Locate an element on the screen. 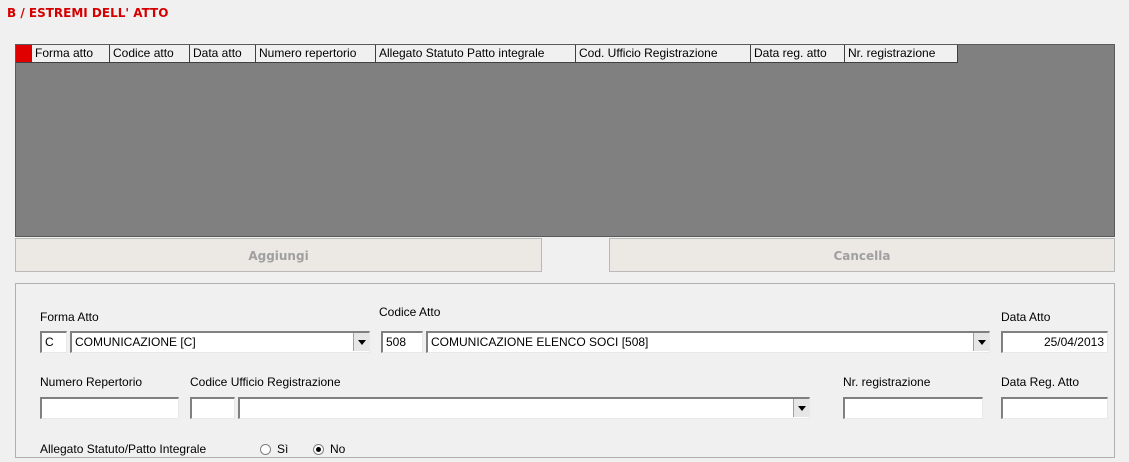 This screenshot has width=1129, height=462. allegato-no-label: No is located at coordinates (338, 449).